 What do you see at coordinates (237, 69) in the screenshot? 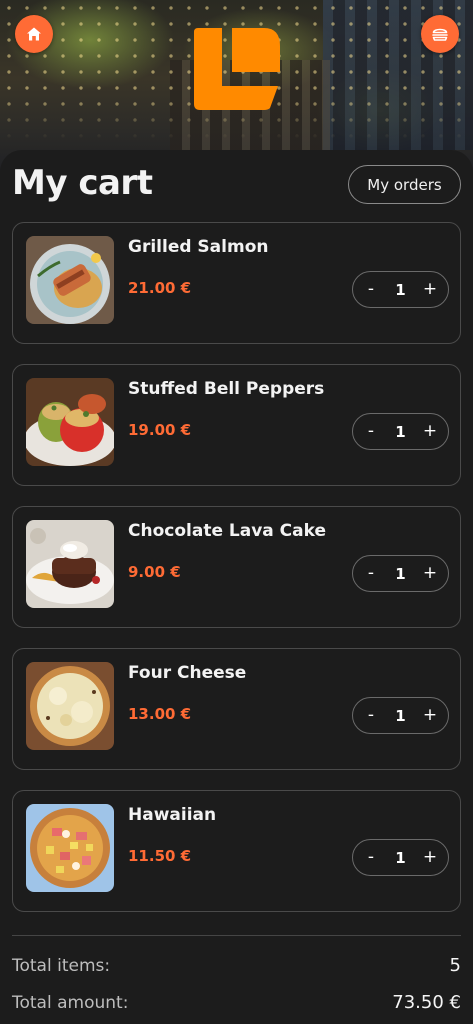
I see `restaurant-logo` at bounding box center [237, 69].